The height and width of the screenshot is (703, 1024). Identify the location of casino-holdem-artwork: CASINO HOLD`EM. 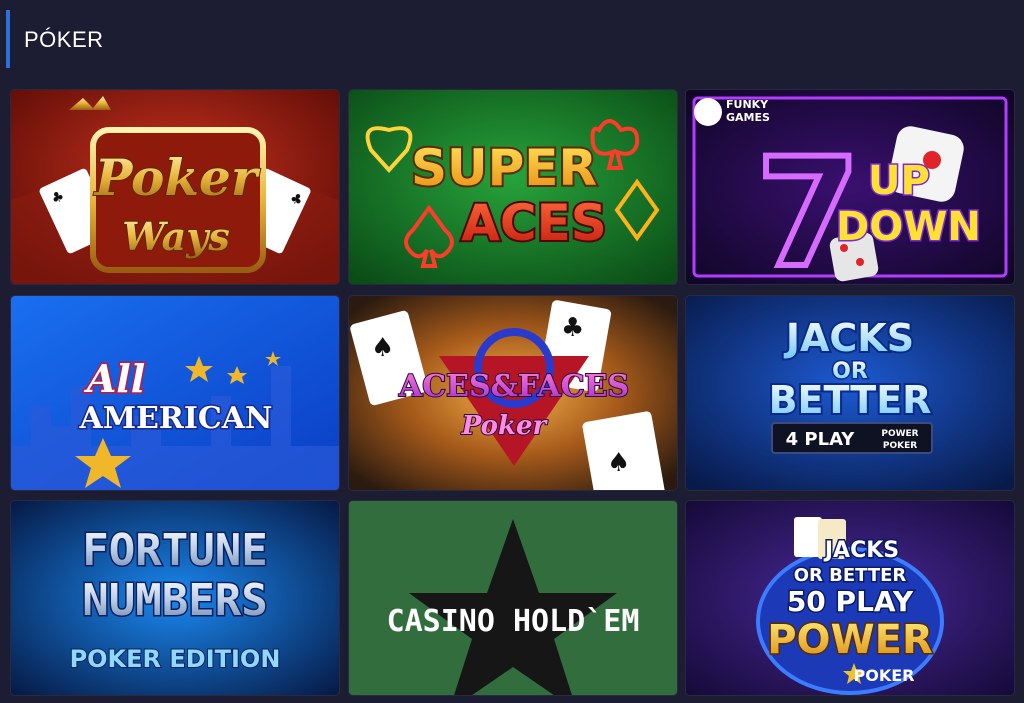
(513, 598).